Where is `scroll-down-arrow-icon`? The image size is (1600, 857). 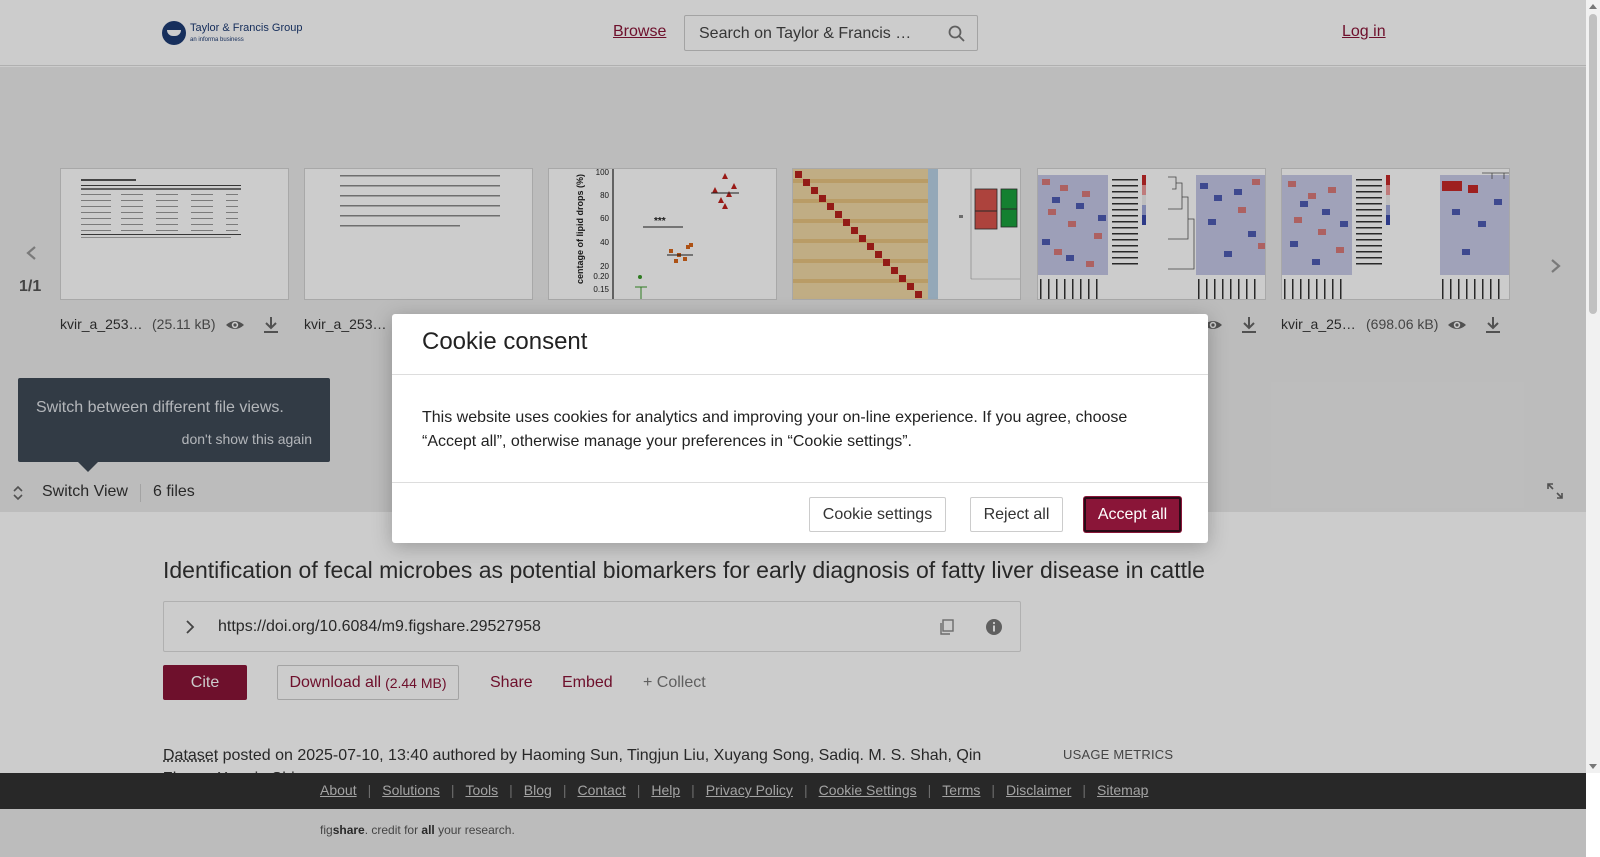
scroll-down-arrow-icon is located at coordinates (1593, 766).